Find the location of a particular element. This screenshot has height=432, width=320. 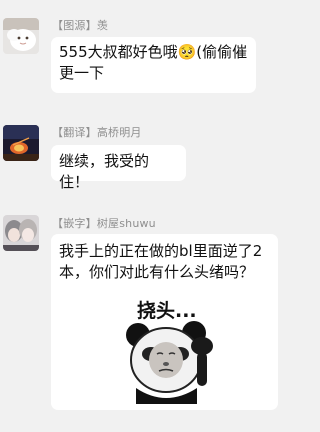

sender-line: 【翻译】高桥明月 is located at coordinates (97, 132).